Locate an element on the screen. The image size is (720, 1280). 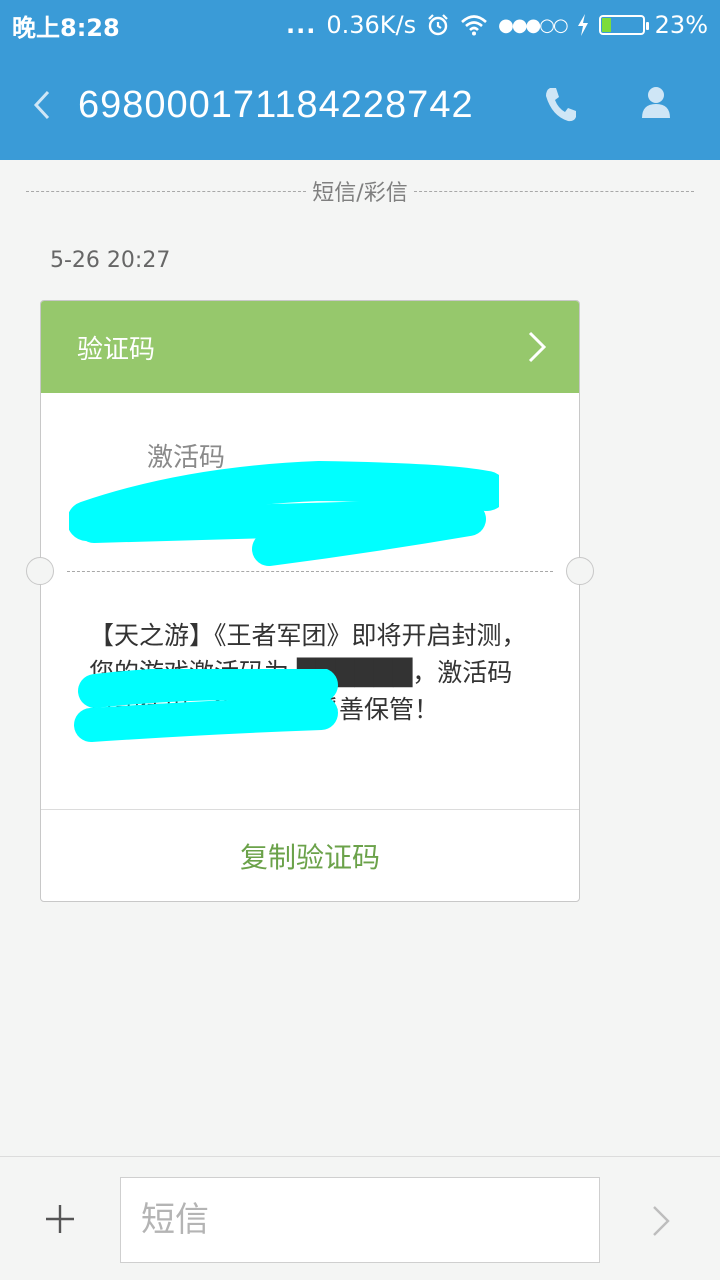
composer-bar is located at coordinates (360, 1218).